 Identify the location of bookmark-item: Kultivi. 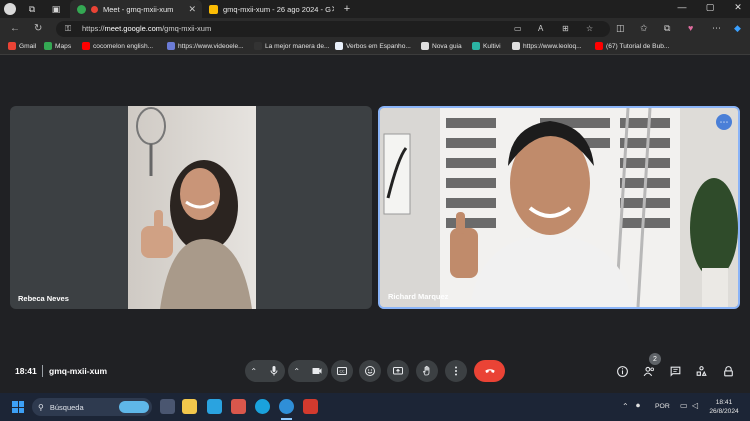
(486, 46).